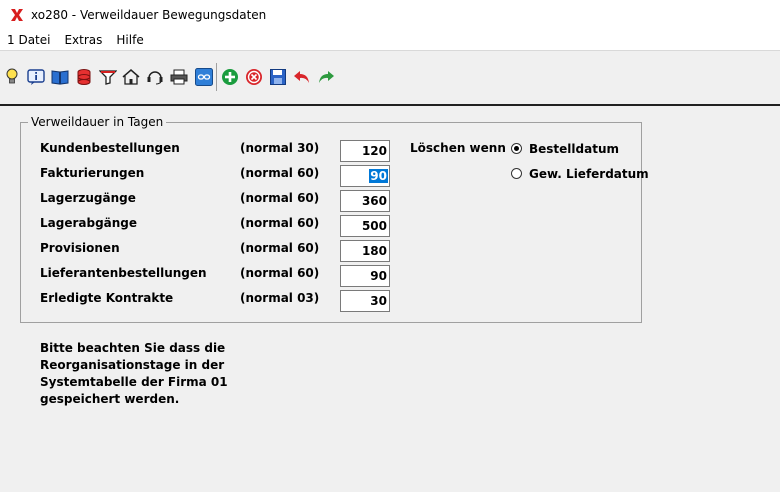 This screenshot has height=492, width=780. What do you see at coordinates (179, 77) in the screenshot?
I see `printer-icon` at bounding box center [179, 77].